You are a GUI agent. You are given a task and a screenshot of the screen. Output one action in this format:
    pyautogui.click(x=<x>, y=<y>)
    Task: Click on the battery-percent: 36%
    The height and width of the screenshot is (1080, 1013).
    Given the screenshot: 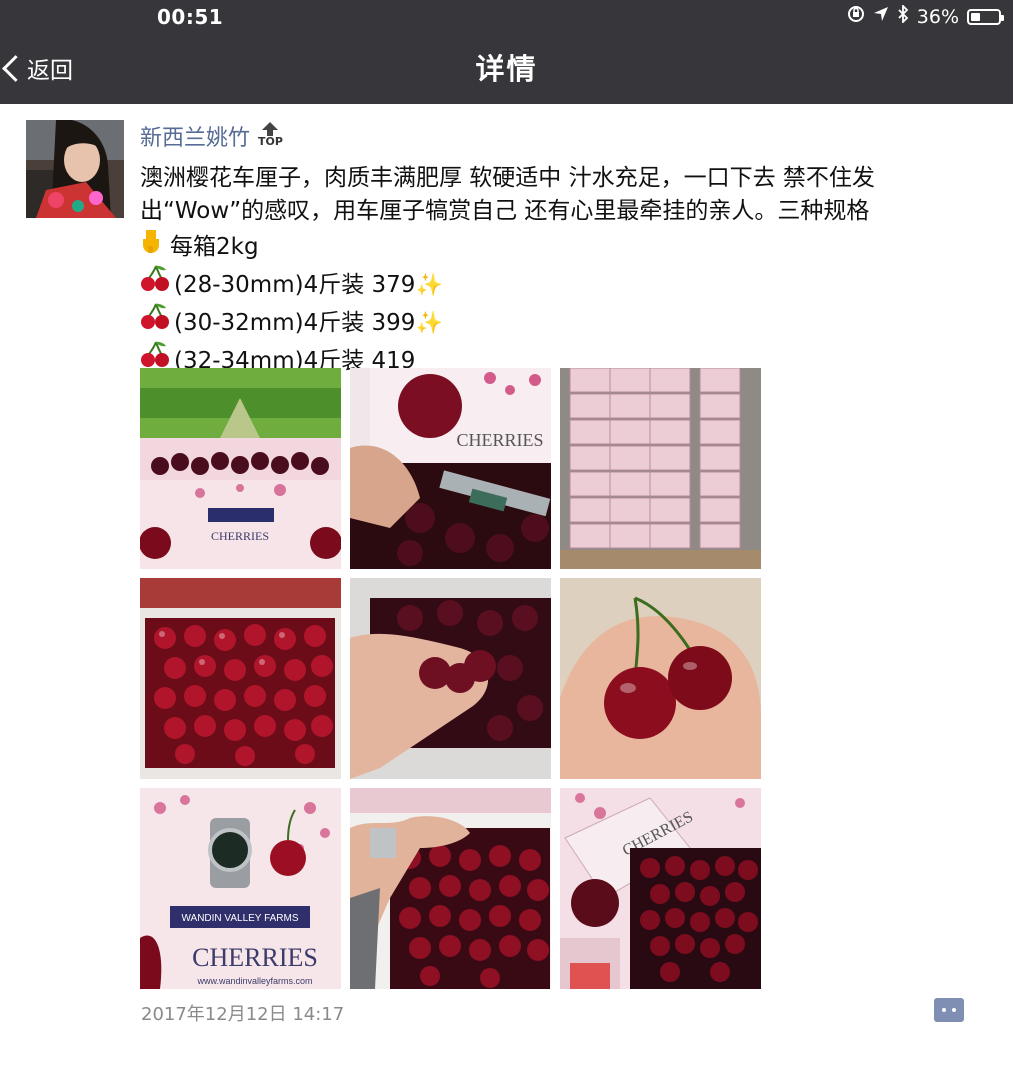 What is the action you would take?
    pyautogui.click(x=937, y=17)
    